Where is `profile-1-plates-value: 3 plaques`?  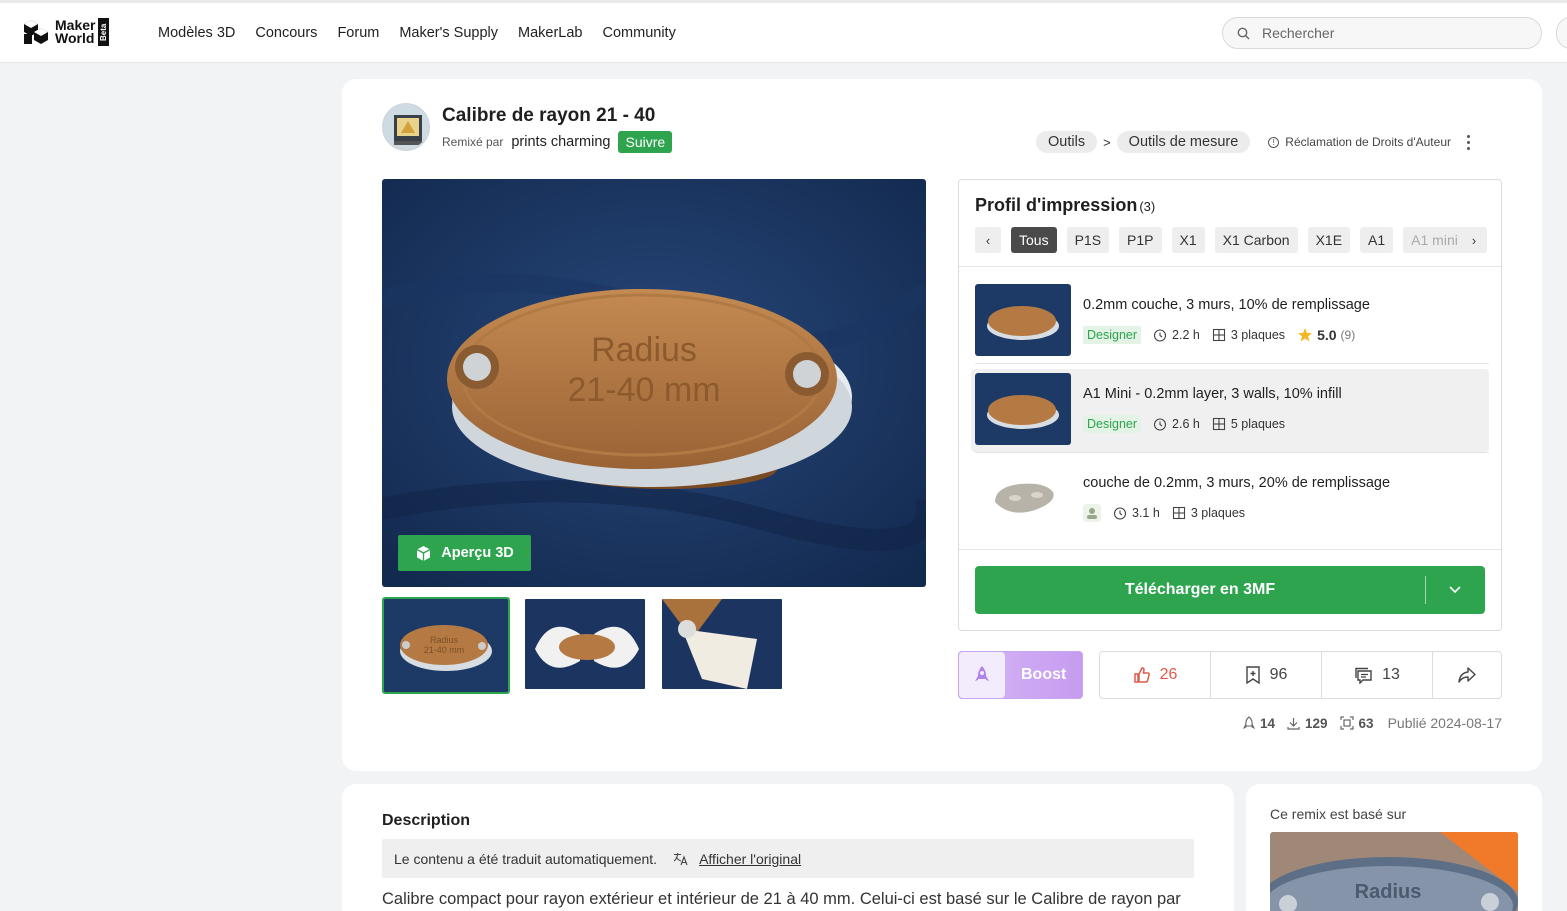
profile-1-plates-value: 3 plaques is located at coordinates (1258, 335).